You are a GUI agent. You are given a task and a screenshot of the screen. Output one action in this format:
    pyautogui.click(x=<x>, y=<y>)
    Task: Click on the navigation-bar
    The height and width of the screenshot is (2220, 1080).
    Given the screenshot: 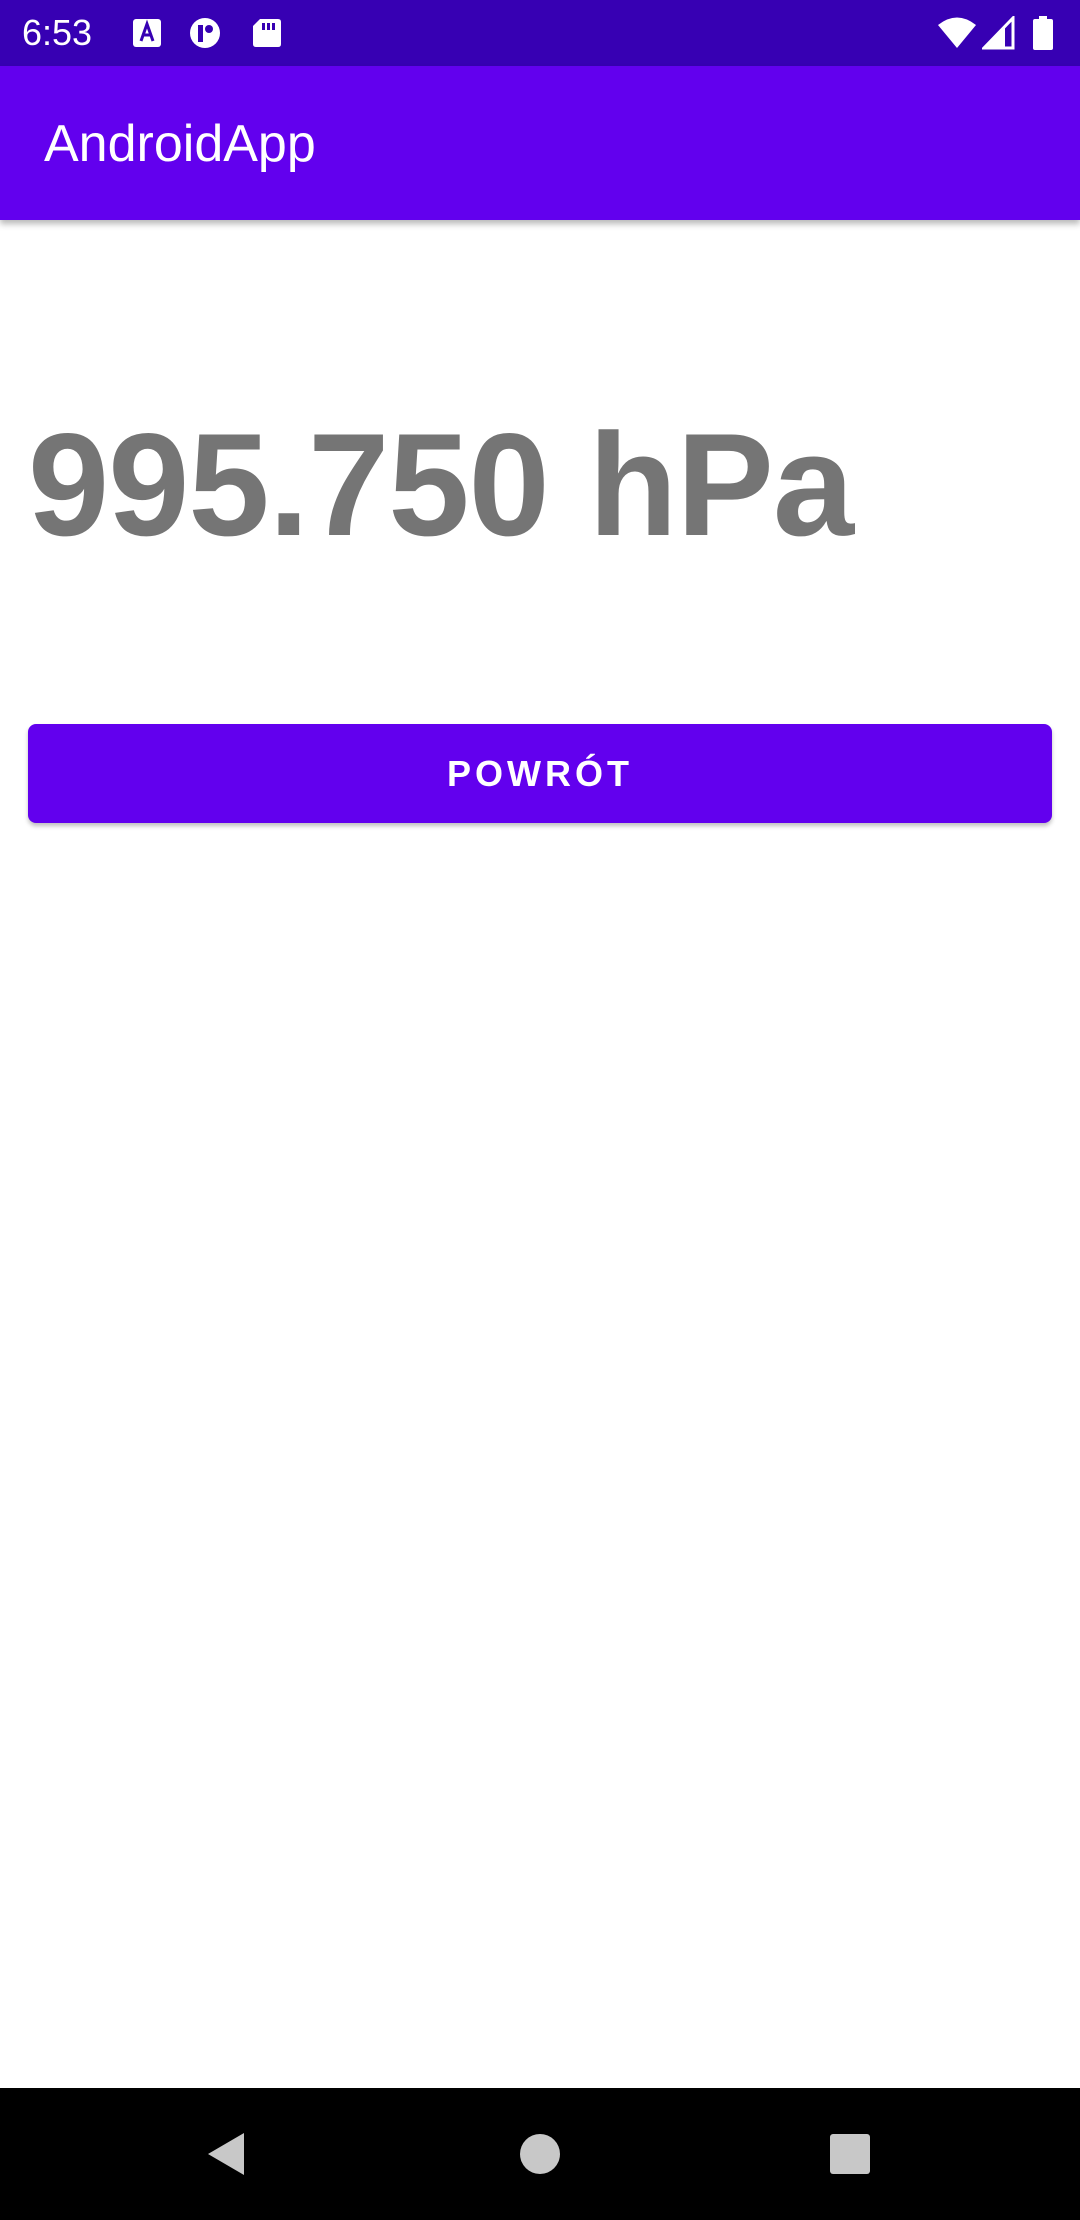 What is the action you would take?
    pyautogui.click(x=540, y=2154)
    